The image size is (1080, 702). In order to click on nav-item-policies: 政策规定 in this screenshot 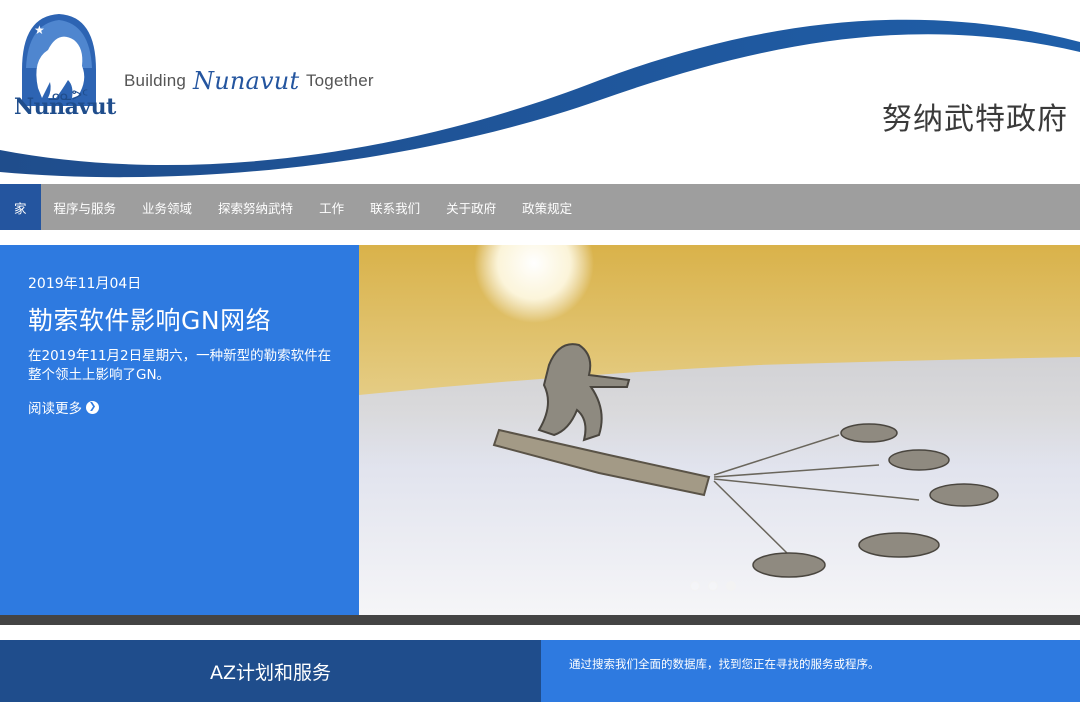, I will do `click(547, 207)`.